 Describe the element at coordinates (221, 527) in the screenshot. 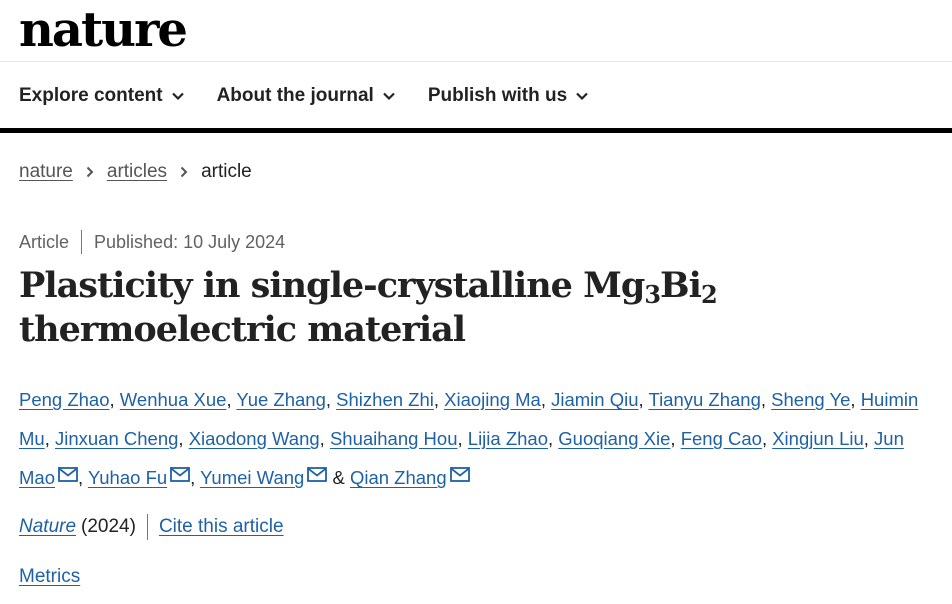

I see `cite-this-article-link: Cite this article` at that location.